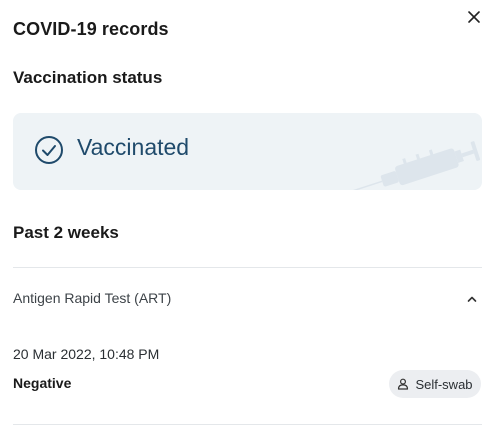 The image size is (498, 428). Describe the element at coordinates (91, 29) in the screenshot. I see `page-title: COVID-19 records` at that location.